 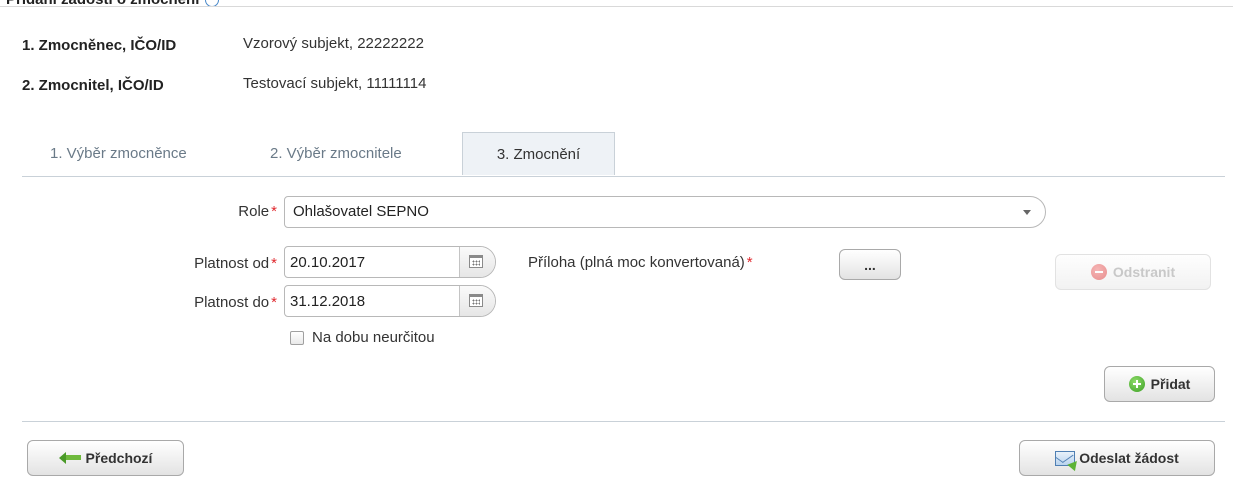 What do you see at coordinates (333, 43) in the screenshot?
I see `attorney-value: Vzorový subjekt, 22222222` at bounding box center [333, 43].